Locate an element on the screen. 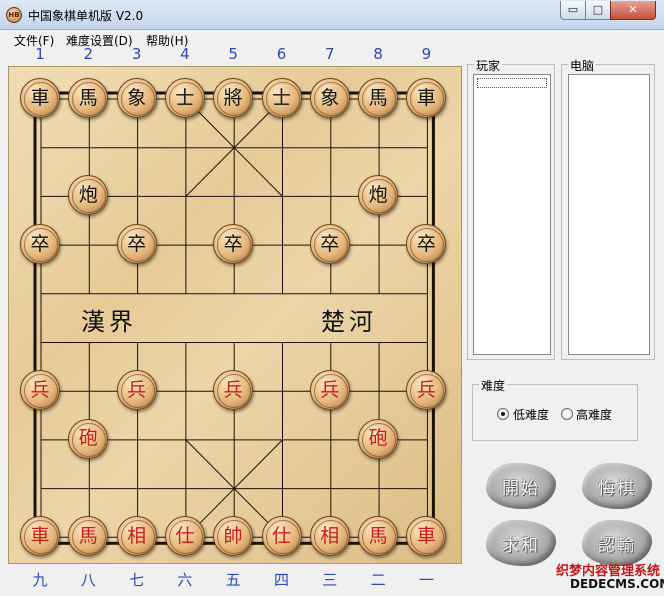 The image size is (664, 596). start-button-label: 開始 is located at coordinates (521, 488).